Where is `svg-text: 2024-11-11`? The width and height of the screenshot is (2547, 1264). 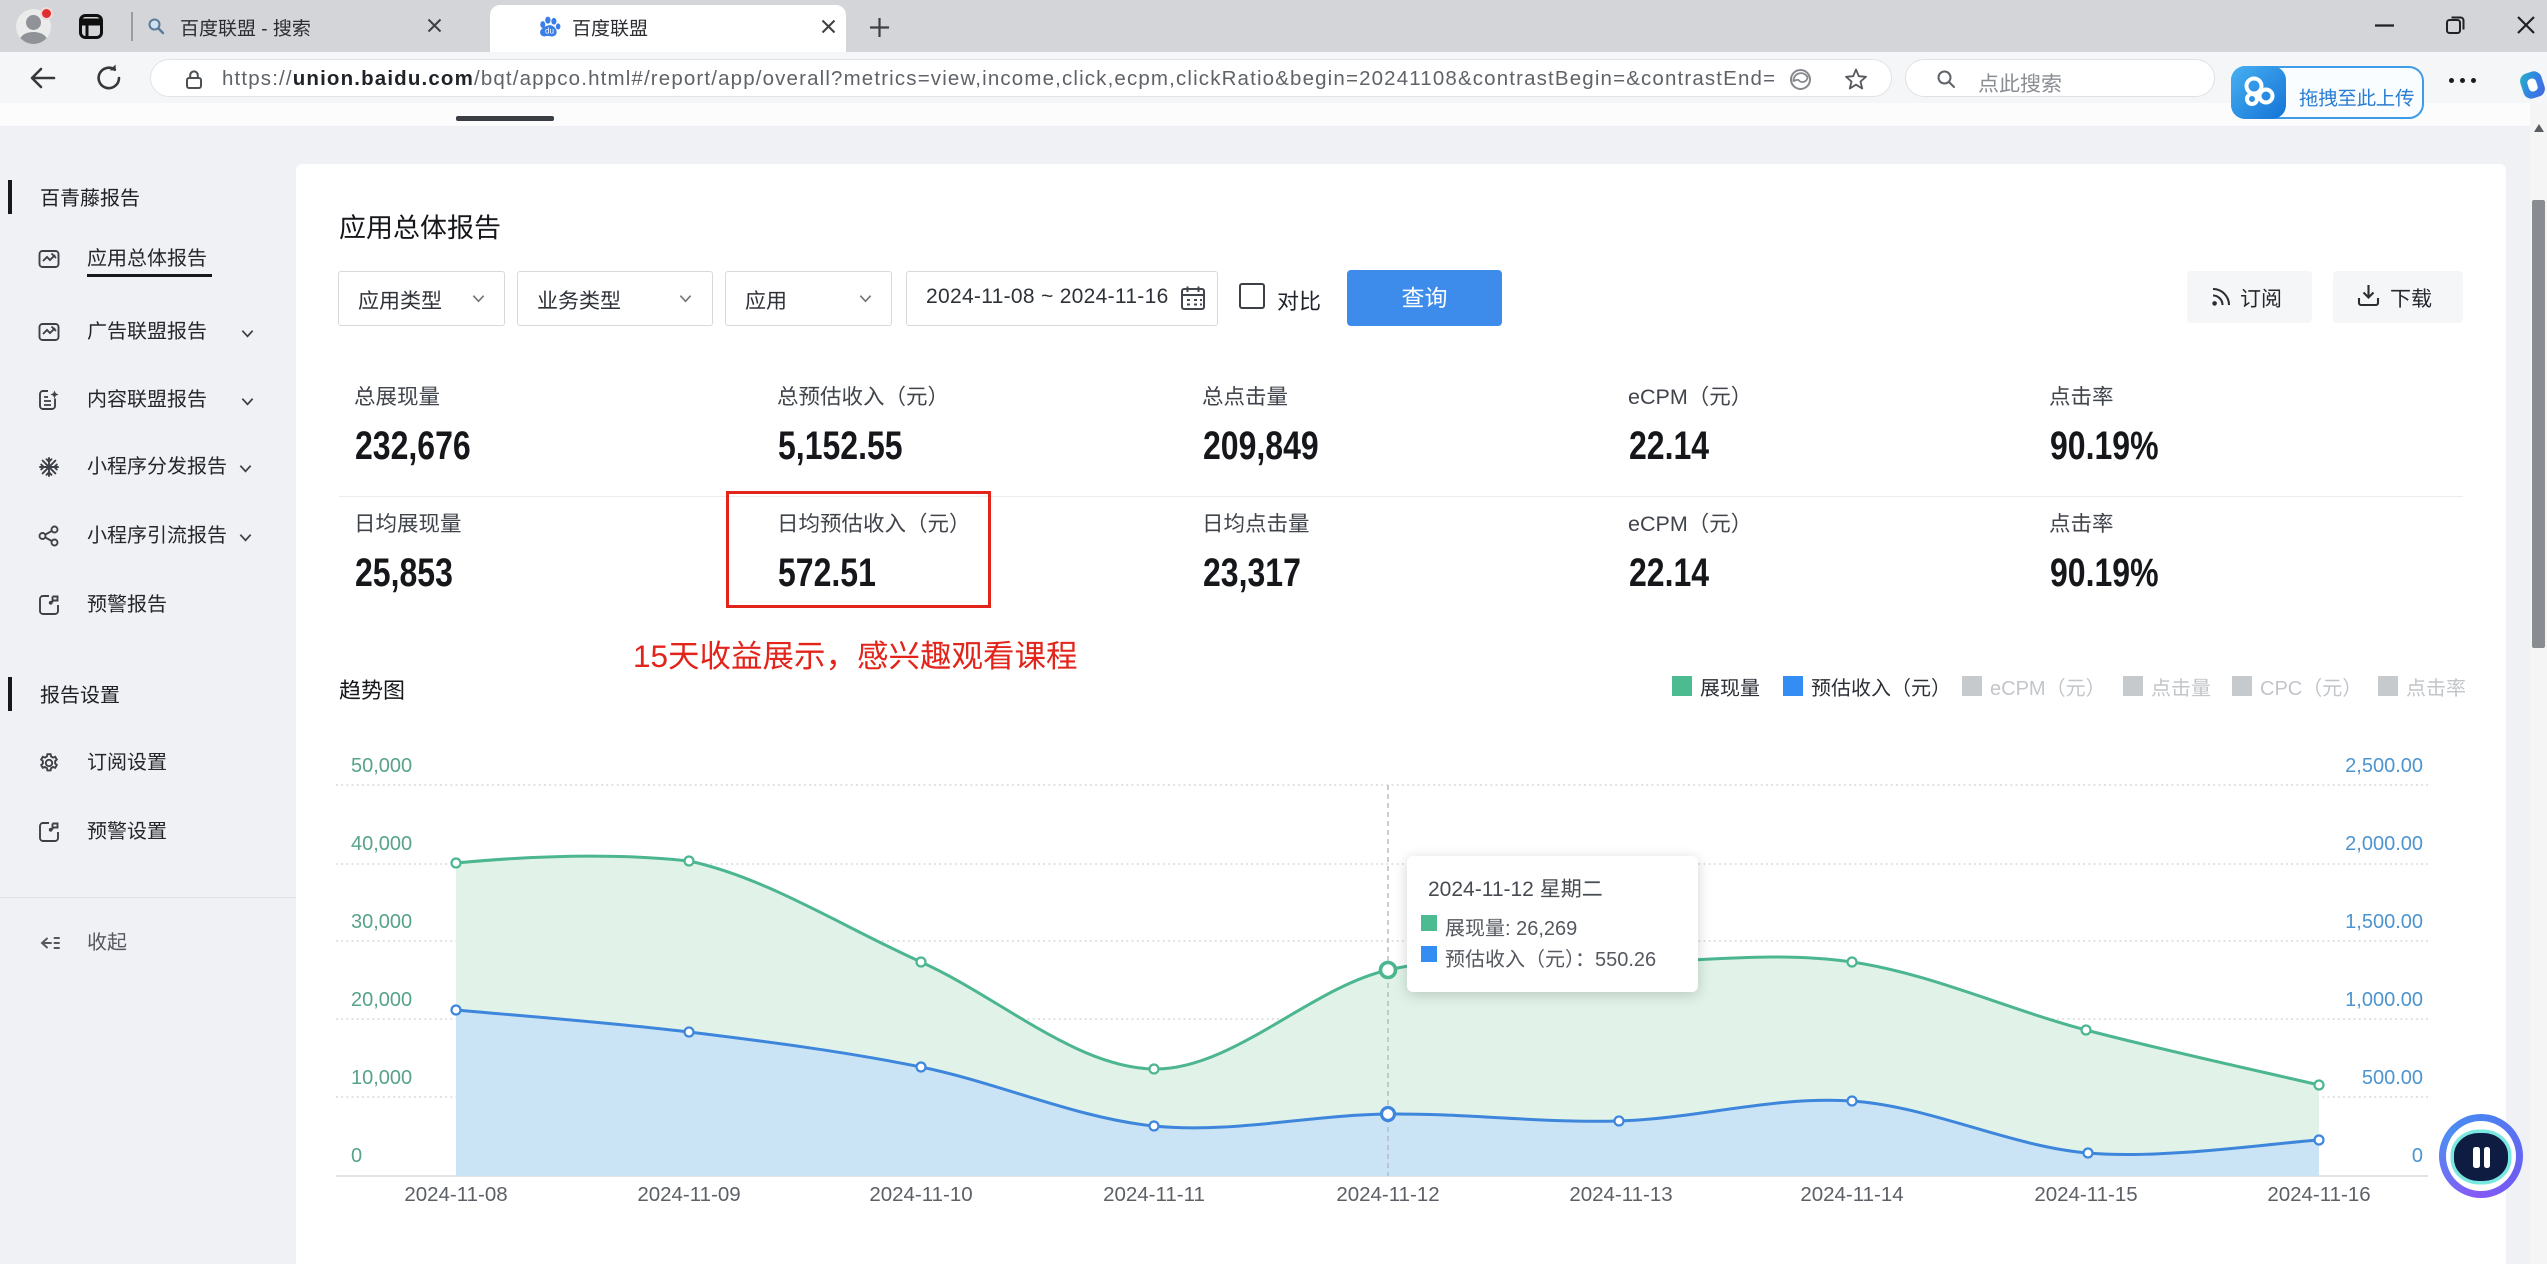 svg-text: 2024-11-11 is located at coordinates (1154, 1194).